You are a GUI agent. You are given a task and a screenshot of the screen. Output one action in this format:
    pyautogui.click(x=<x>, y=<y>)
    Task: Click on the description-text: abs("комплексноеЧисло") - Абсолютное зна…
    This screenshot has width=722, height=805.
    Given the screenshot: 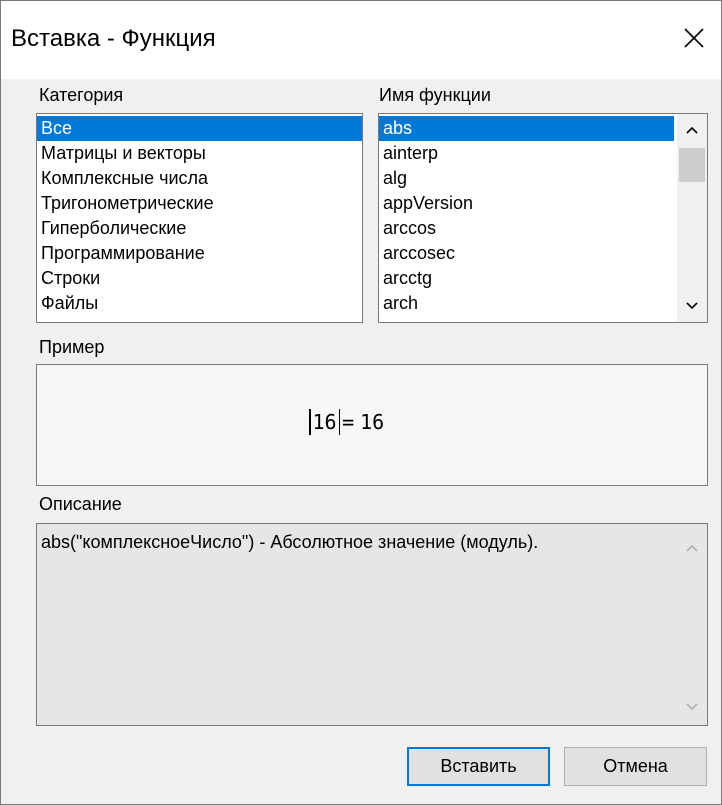 What is the action you would take?
    pyautogui.click(x=290, y=542)
    